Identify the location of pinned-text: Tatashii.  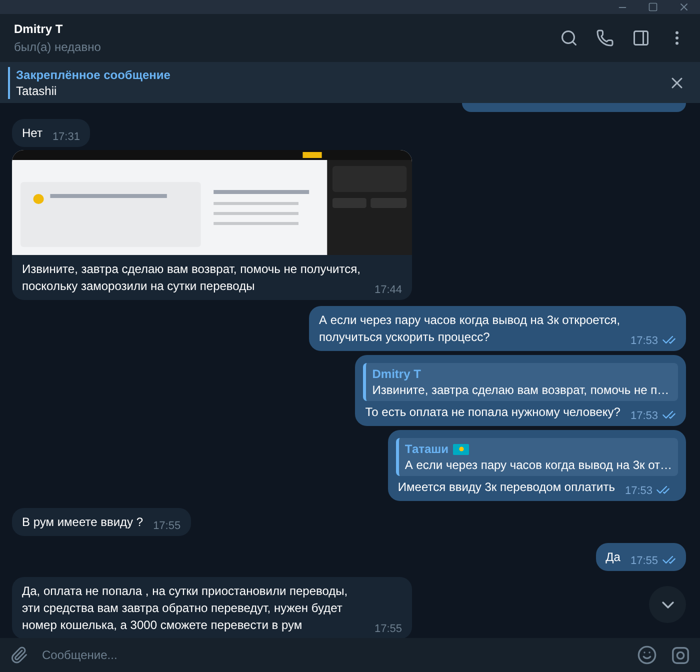
(37, 90).